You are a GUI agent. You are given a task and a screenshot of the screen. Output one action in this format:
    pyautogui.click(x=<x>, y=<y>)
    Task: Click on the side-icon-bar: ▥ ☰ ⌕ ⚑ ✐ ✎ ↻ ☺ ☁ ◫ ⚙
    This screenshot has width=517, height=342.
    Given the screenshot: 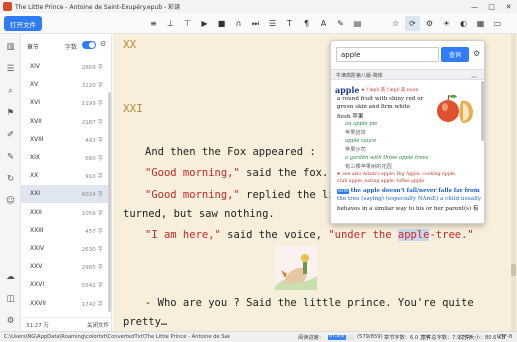 What is the action you would take?
    pyautogui.click(x=10, y=182)
    